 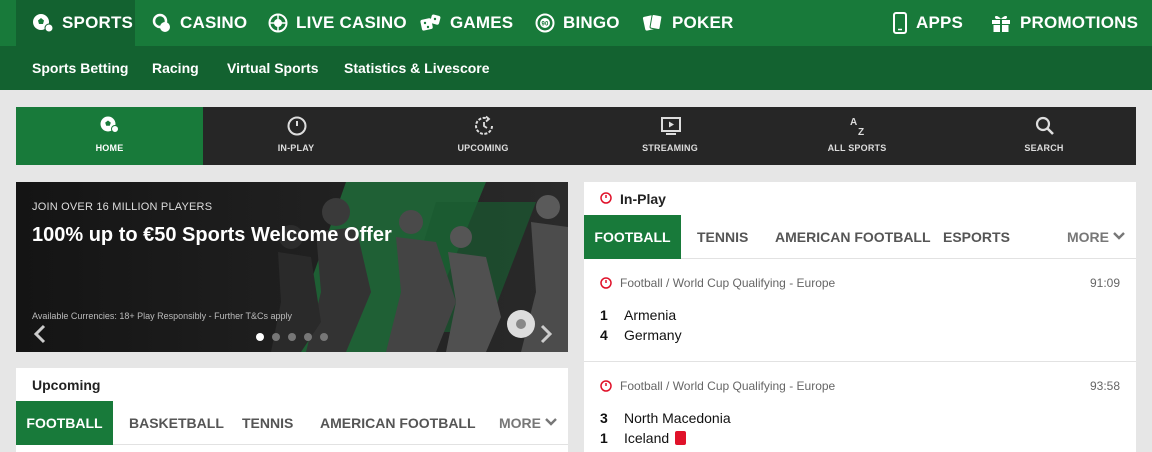 I want to click on top-nav-label: SPORTS, so click(x=98, y=22).